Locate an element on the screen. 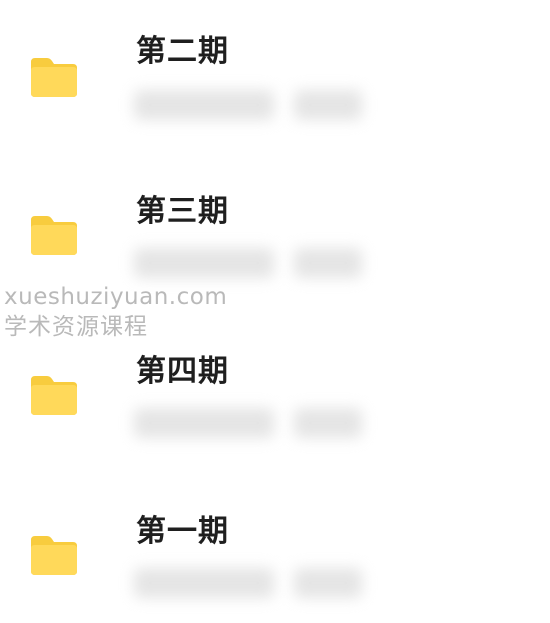 This screenshot has height=623, width=550. folder-title: 第三期 is located at coordinates (182, 211).